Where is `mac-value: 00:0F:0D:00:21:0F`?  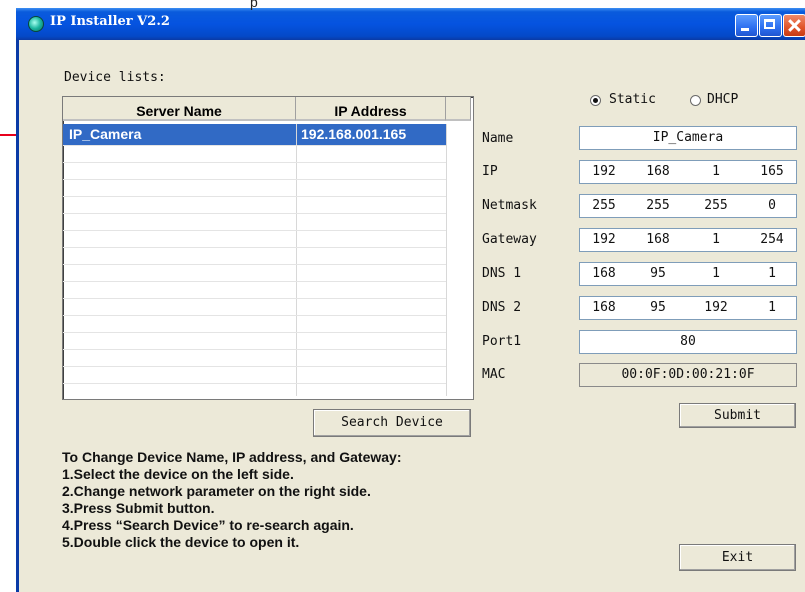
mac-value: 00:0F:0D:00:21:0F is located at coordinates (688, 374).